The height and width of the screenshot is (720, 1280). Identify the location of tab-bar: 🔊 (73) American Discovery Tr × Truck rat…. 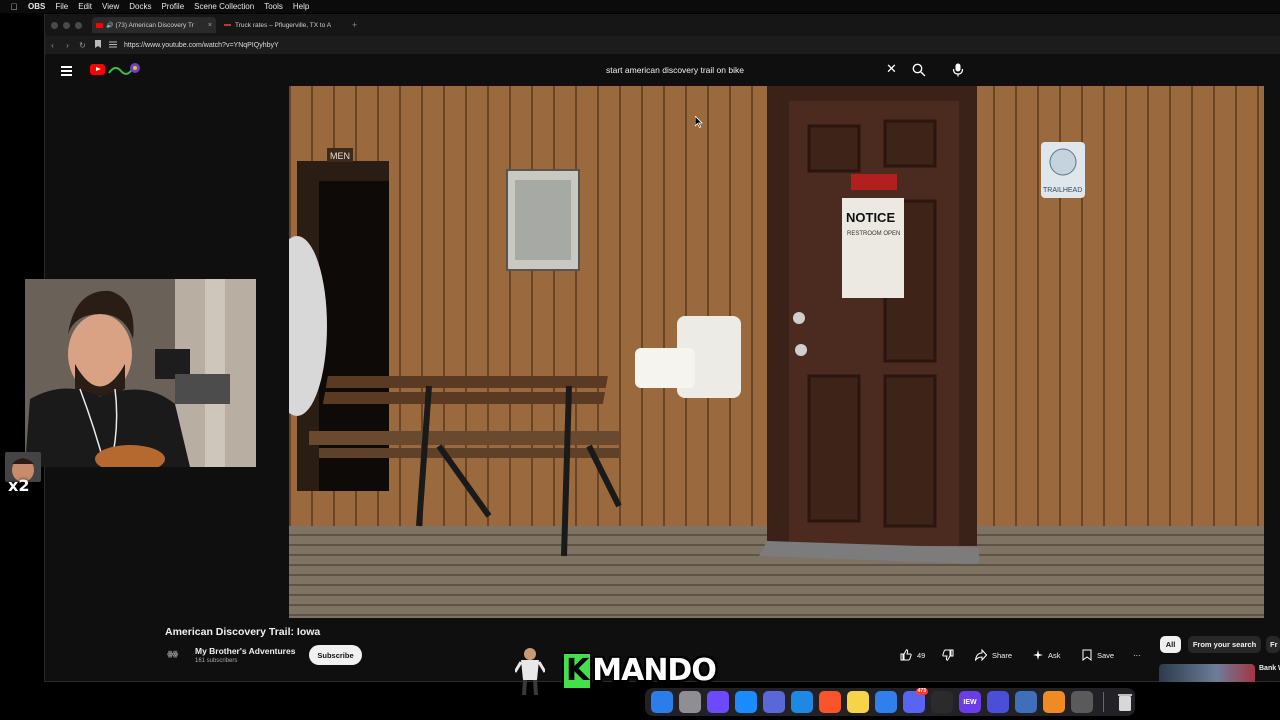
(662, 25).